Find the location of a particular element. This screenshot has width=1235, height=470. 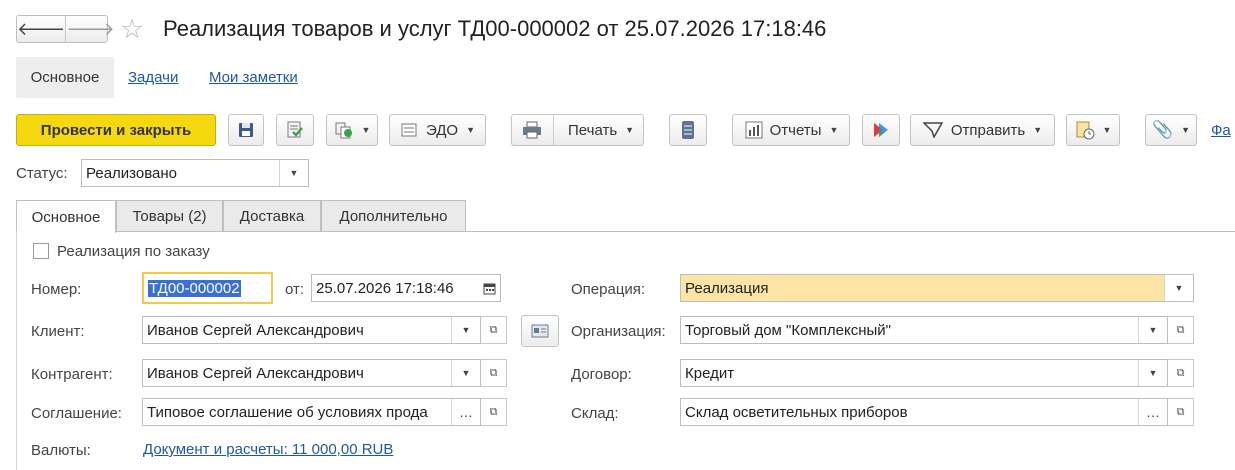

reports-button: Отчеты ▼ is located at coordinates (791, 130).